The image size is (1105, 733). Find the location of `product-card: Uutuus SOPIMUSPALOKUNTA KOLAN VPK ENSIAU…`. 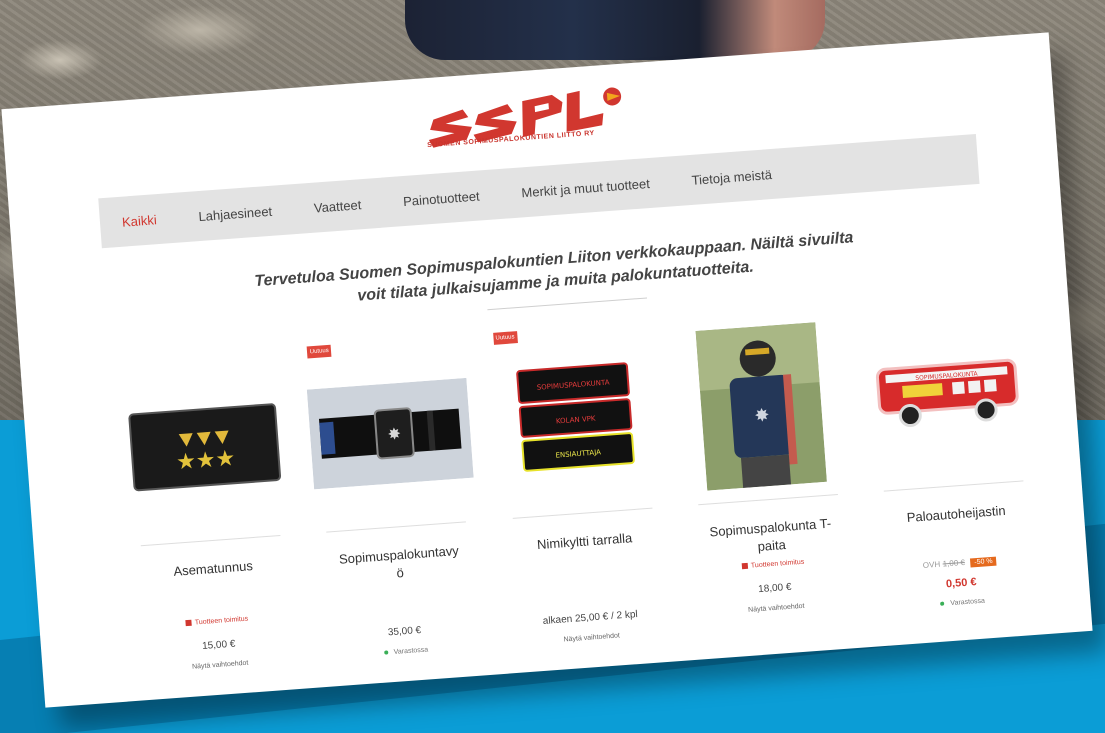

product-card: Uutuus SOPIMUSPALOKUNTA KOLAN VPK ENSIAU… is located at coordinates (580, 492).